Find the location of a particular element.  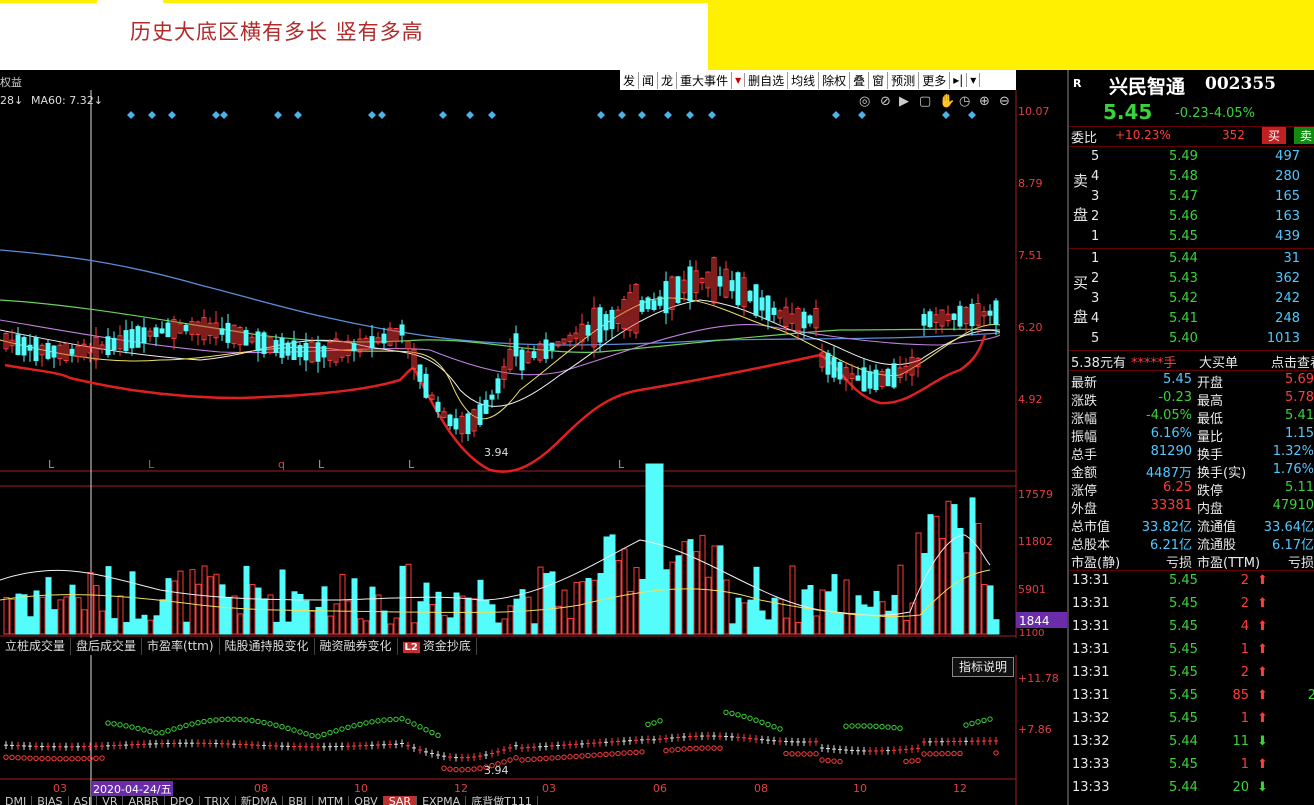

clock-icon: ◷ is located at coordinates (964, 101).